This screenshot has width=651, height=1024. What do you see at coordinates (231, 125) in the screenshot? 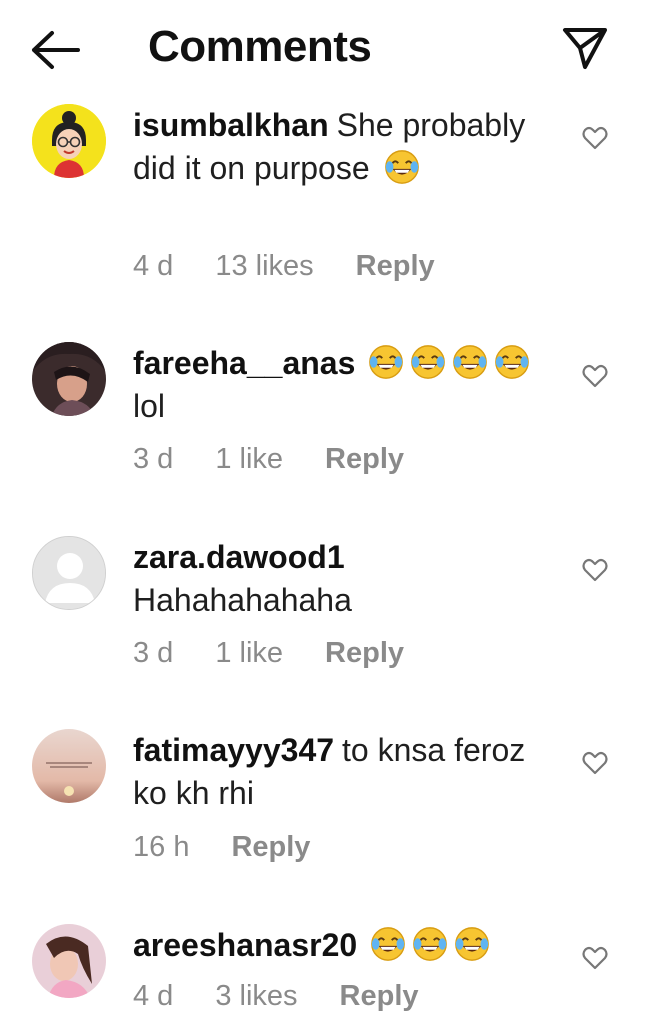
I see `comment-username: isumbalkhan` at bounding box center [231, 125].